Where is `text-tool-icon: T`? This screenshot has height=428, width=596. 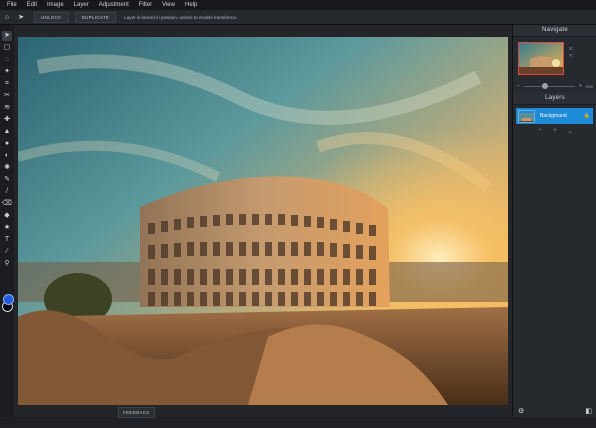
text-tool-icon: T is located at coordinates (7, 240).